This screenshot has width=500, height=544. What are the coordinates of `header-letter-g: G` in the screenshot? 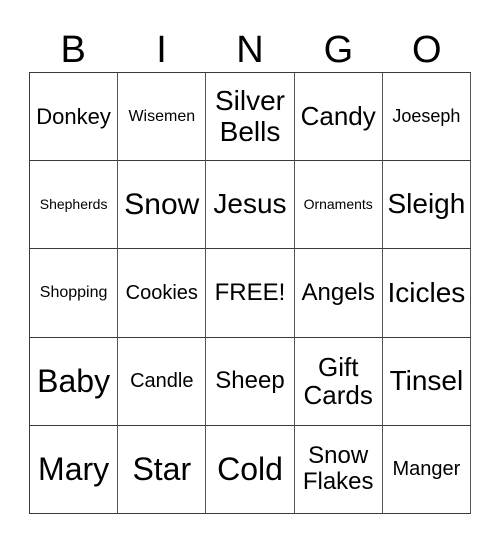 It's located at (338, 50).